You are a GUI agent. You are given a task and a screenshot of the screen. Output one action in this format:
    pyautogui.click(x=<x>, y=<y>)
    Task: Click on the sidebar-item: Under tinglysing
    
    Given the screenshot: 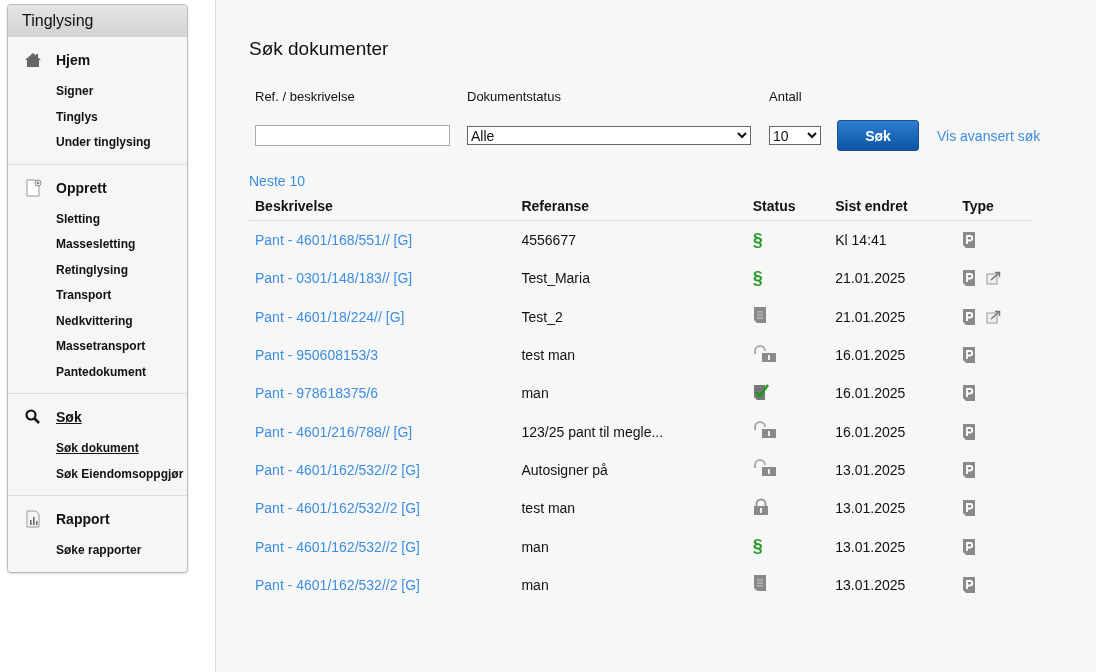 What is the action you would take?
    pyautogui.click(x=121, y=143)
    